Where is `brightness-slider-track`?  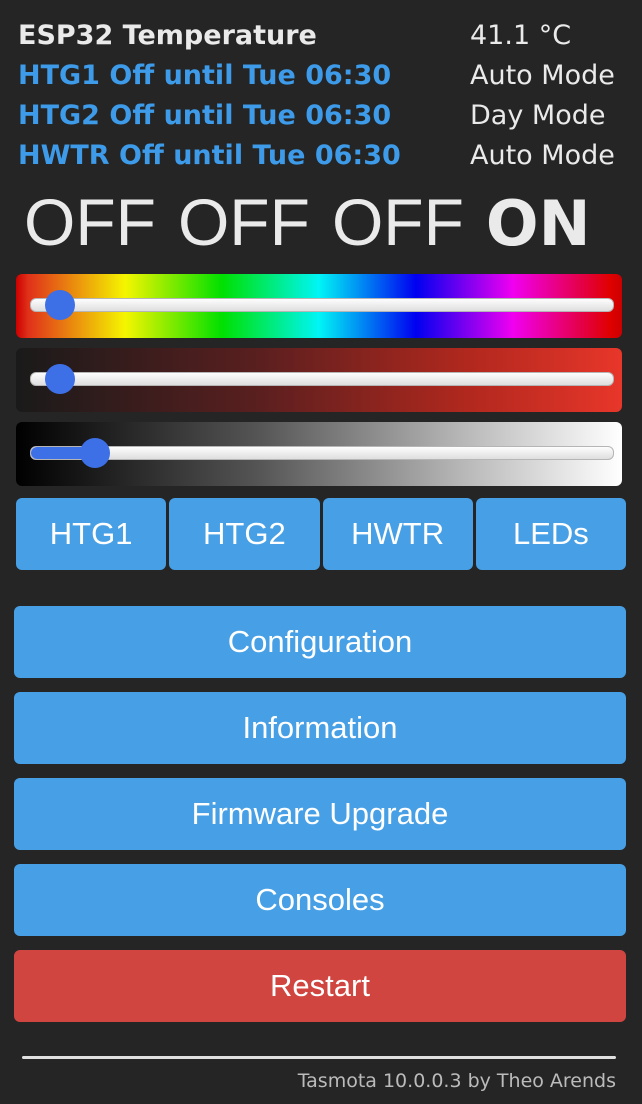
brightness-slider-track is located at coordinates (322, 453).